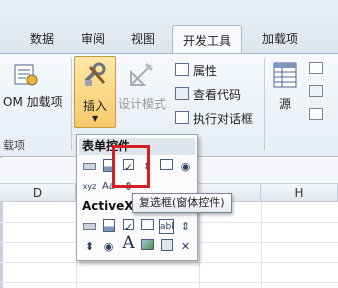 Image resolution: width=338 pixels, height=288 pixels. I want to click on design-mode-label: 设计模式, so click(142, 103).